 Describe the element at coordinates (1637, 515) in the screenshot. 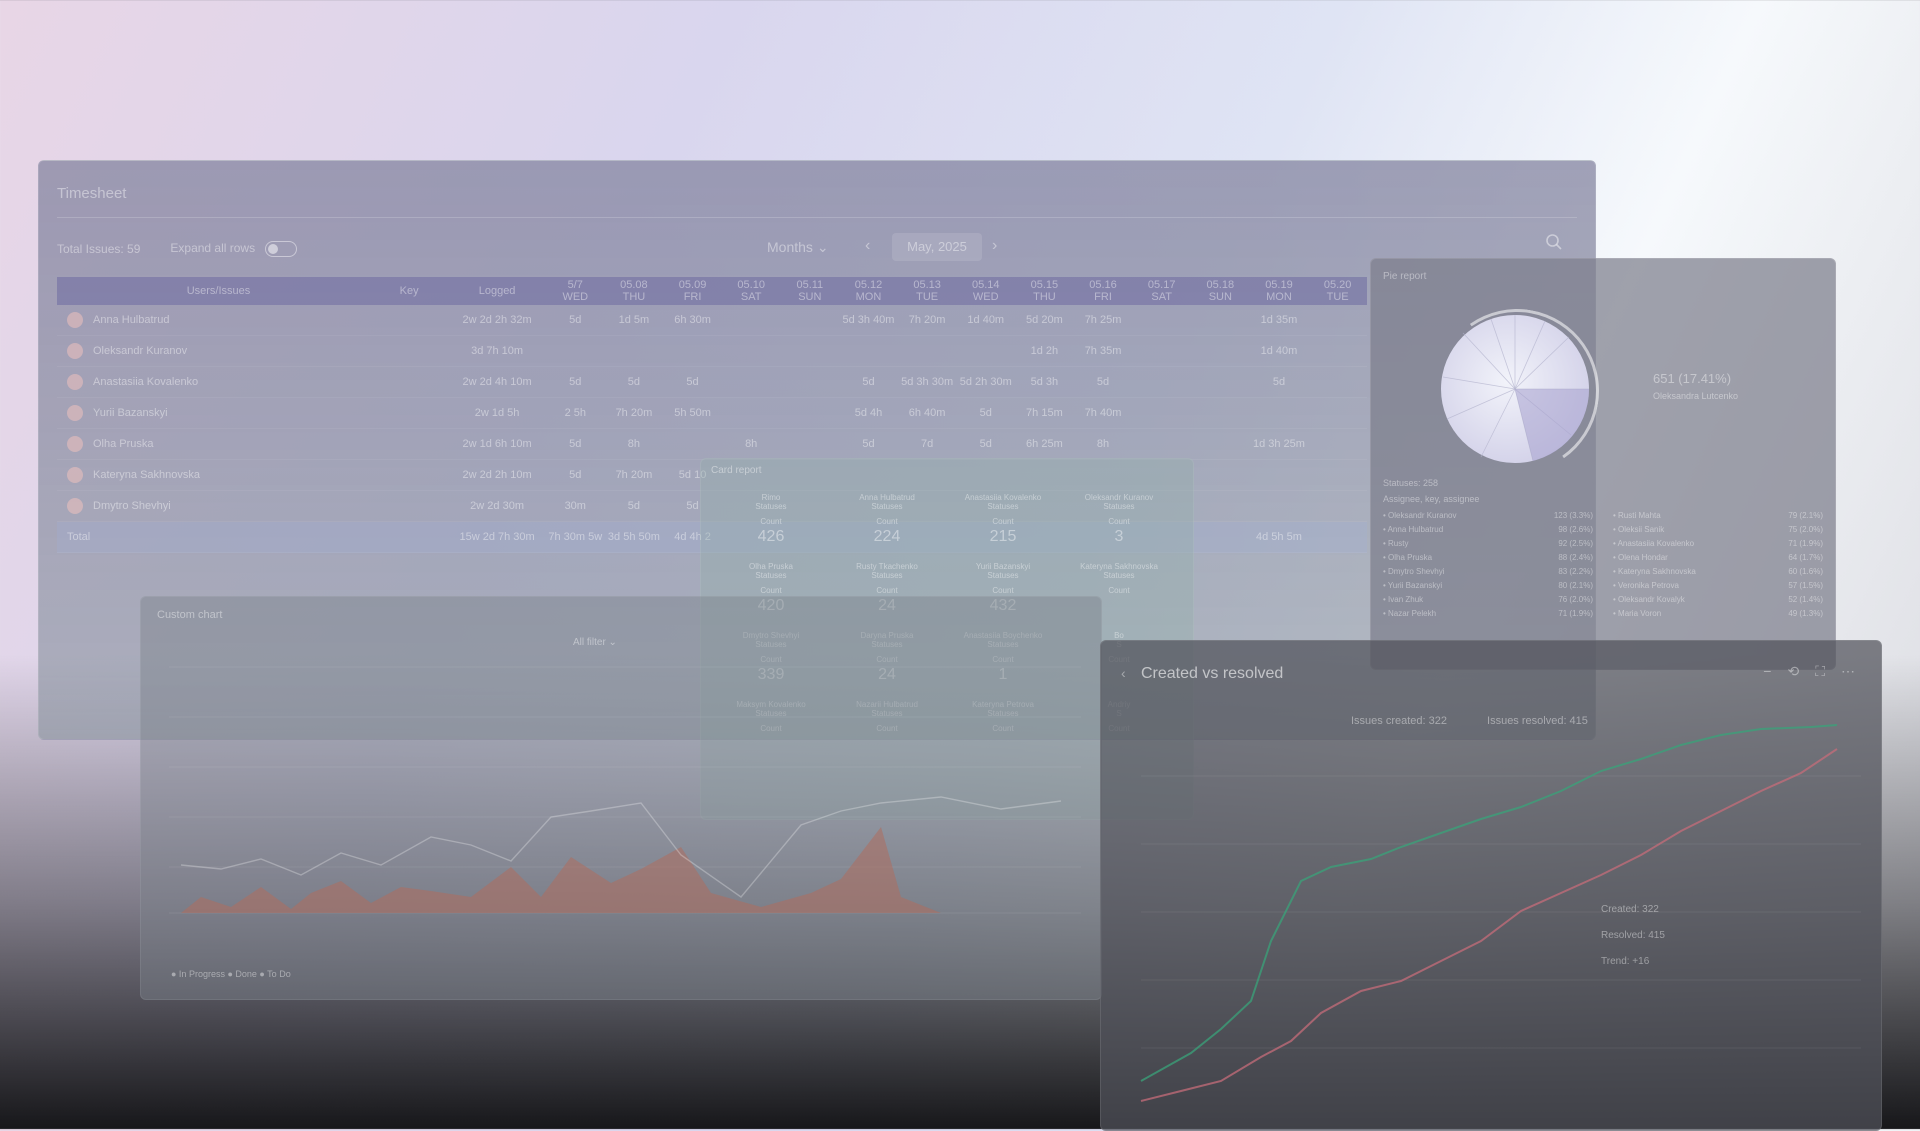

I see `legend-name: • Rusti Mahta` at that location.